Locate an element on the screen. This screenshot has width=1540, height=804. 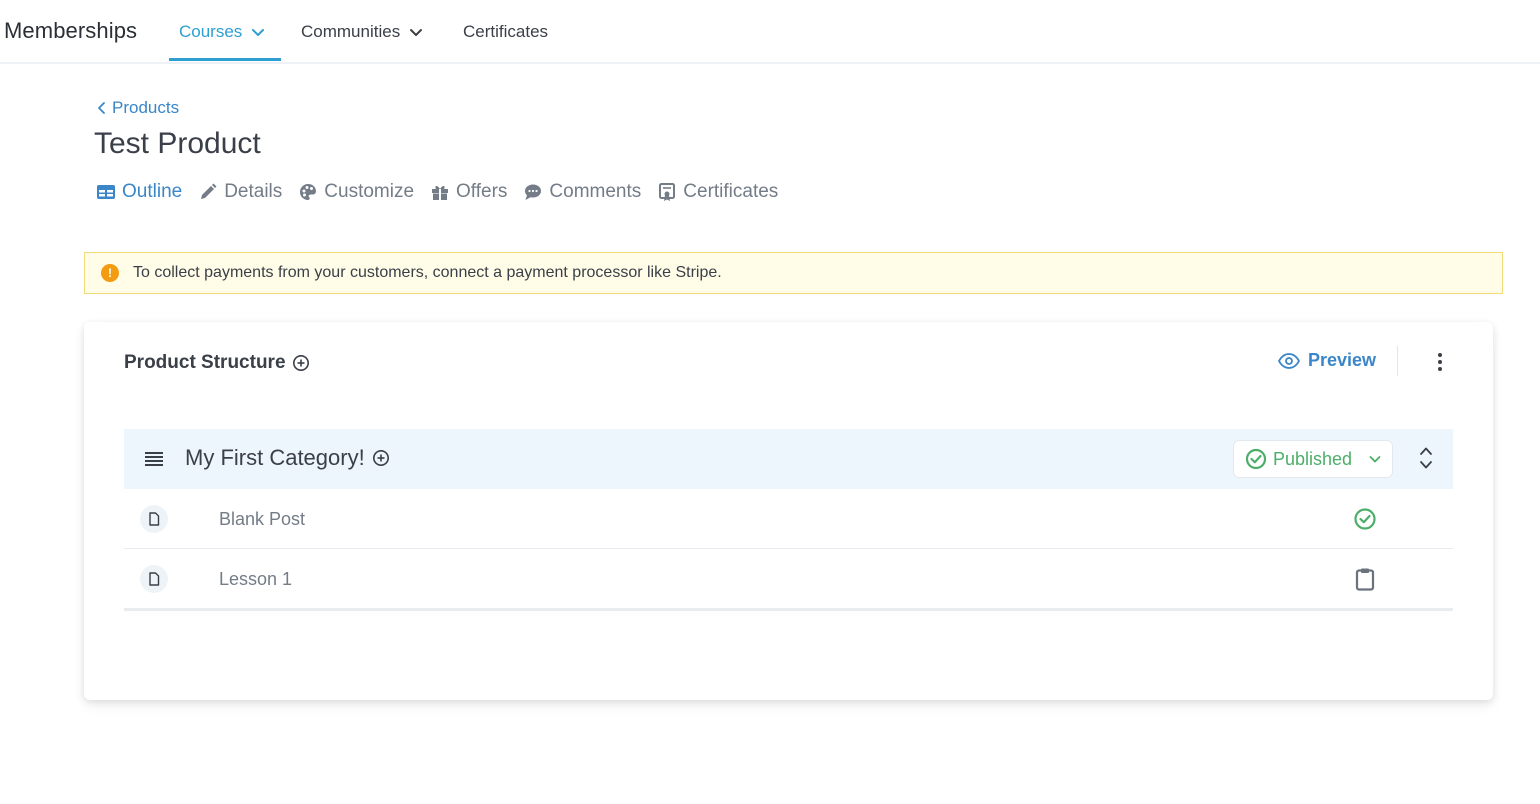
product-structure-heading: Product Structure is located at coordinates (217, 363).